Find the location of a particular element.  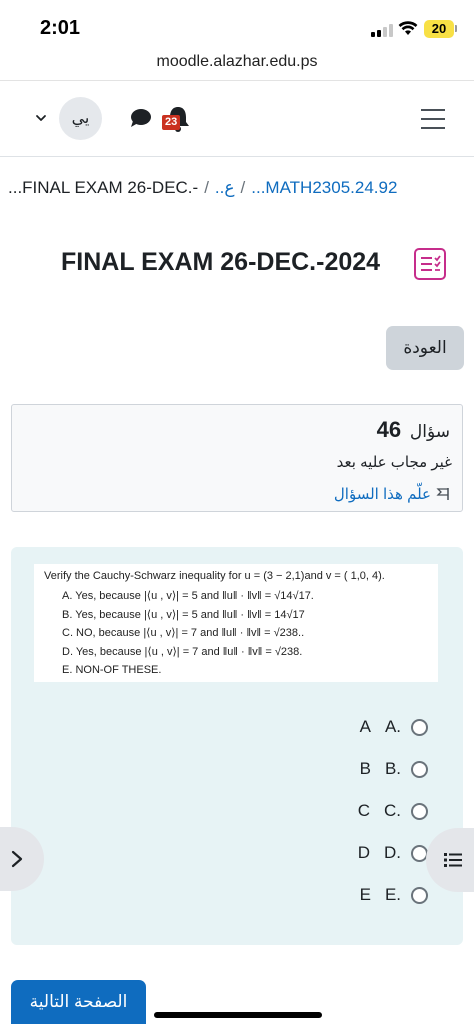

question-number: 46 is located at coordinates (389, 429).